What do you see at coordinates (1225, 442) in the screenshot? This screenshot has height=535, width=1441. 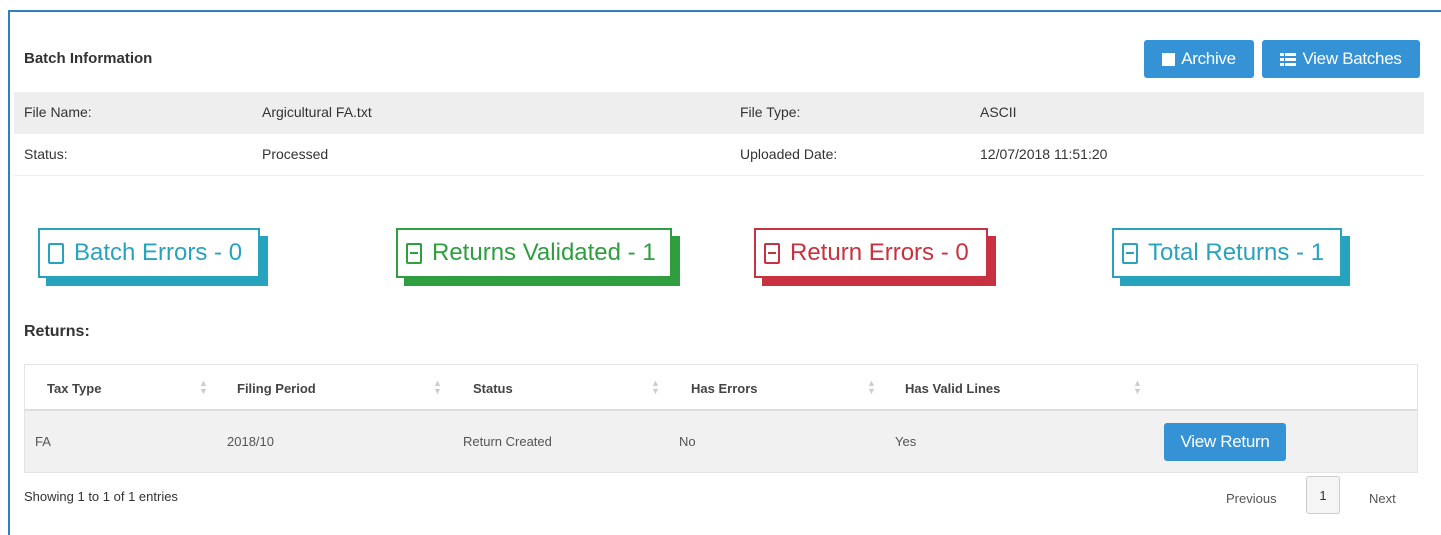 I see `view-return-button: View Return` at bounding box center [1225, 442].